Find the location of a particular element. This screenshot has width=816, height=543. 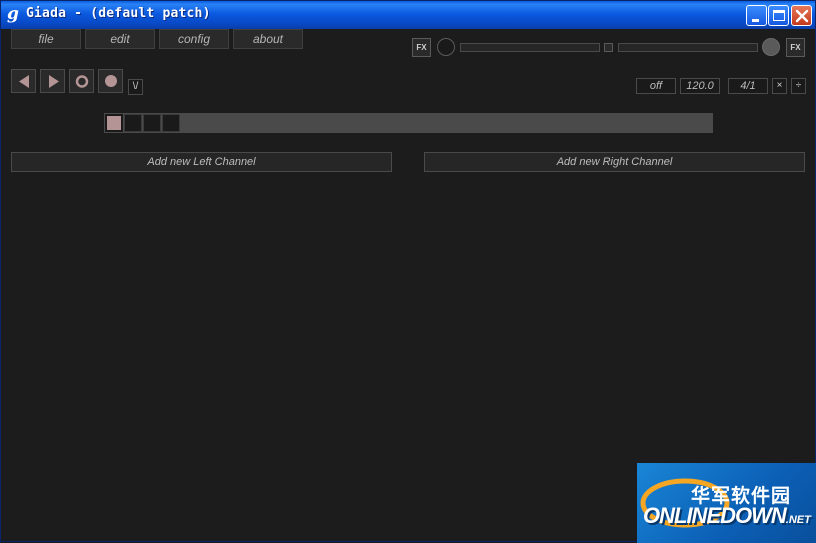

beat-meter is located at coordinates (408, 123).